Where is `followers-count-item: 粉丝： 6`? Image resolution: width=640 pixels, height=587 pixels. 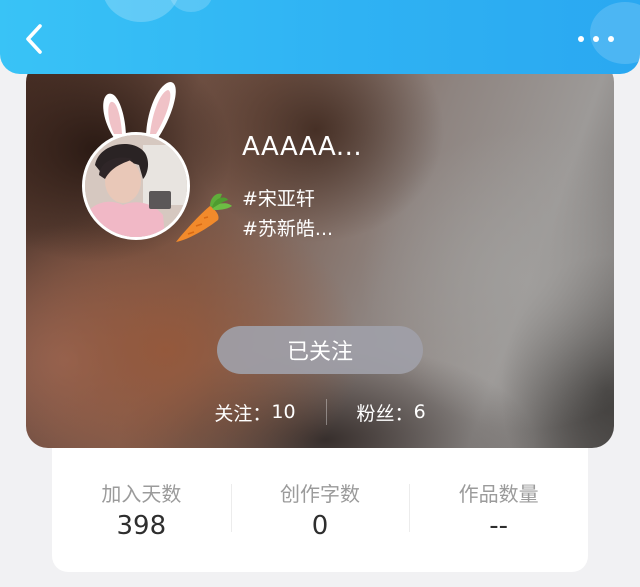 followers-count-item: 粉丝： 6 is located at coordinates (391, 412).